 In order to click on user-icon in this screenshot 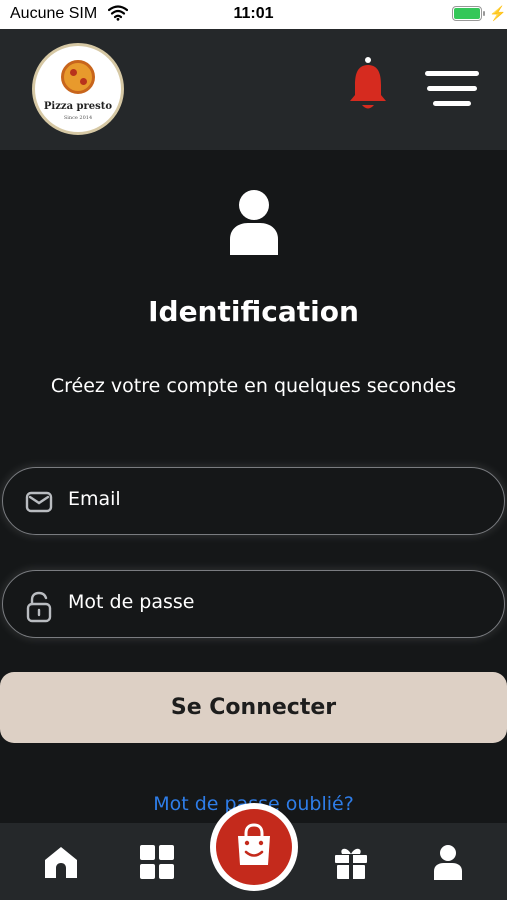, I will do `click(448, 862)`.